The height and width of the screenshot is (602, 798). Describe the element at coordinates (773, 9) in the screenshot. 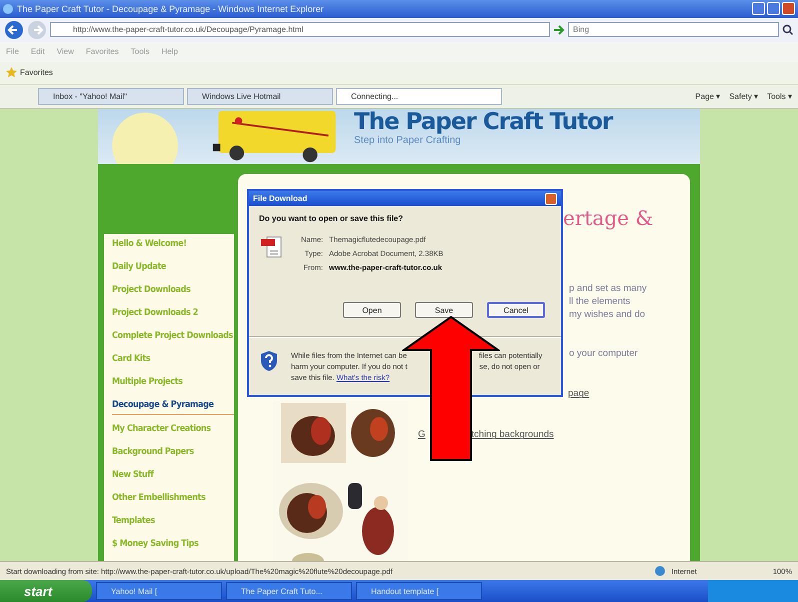

I see `maximize-button` at that location.